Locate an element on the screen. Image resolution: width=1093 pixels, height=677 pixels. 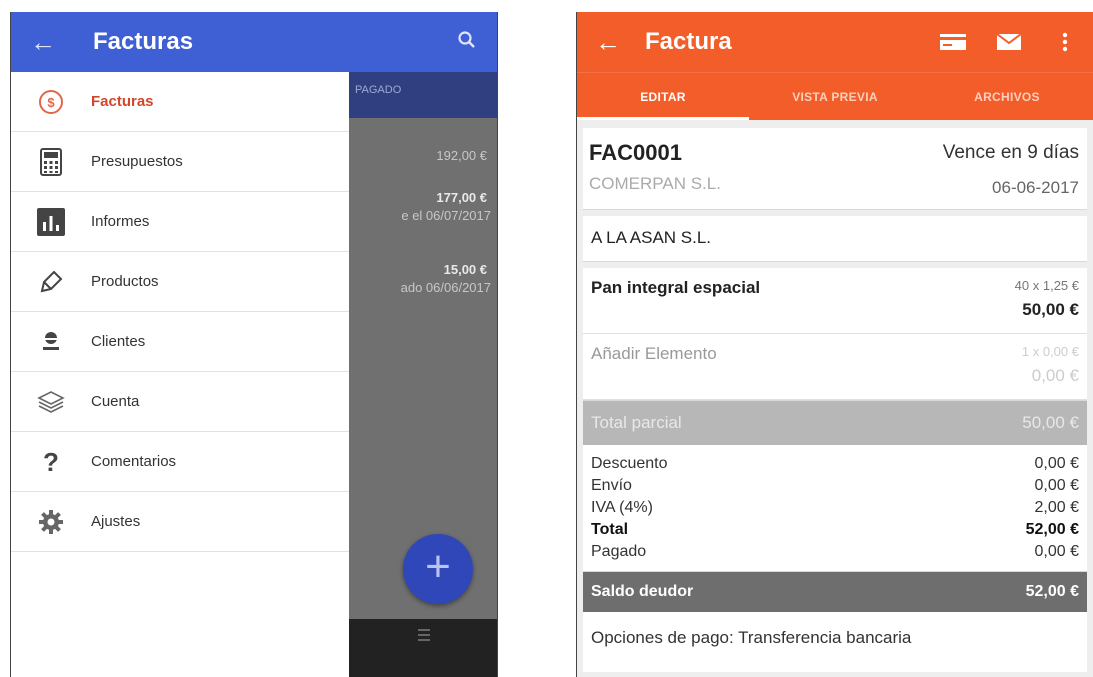
app-bar-title: Factura is located at coordinates (688, 41).